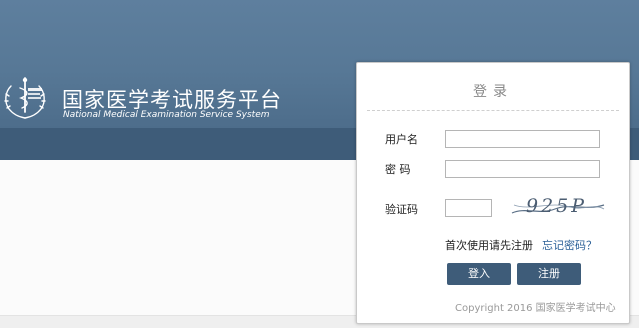 This screenshot has width=639, height=328. Describe the element at coordinates (25, 98) in the screenshot. I see `medical-logo-icon` at that location.